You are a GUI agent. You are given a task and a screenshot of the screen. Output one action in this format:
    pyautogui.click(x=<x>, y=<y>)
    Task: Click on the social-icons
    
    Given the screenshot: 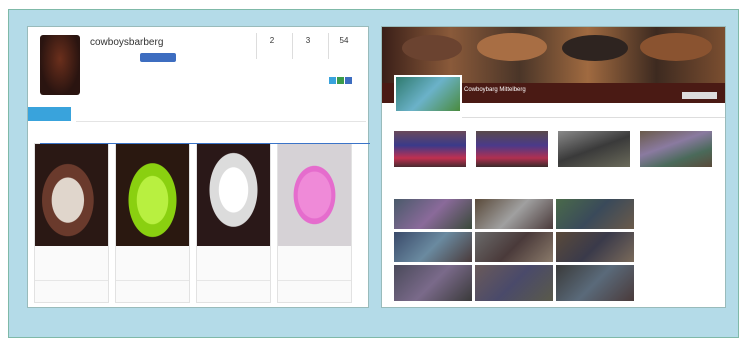 What is the action you would take?
    pyautogui.click(x=340, y=80)
    